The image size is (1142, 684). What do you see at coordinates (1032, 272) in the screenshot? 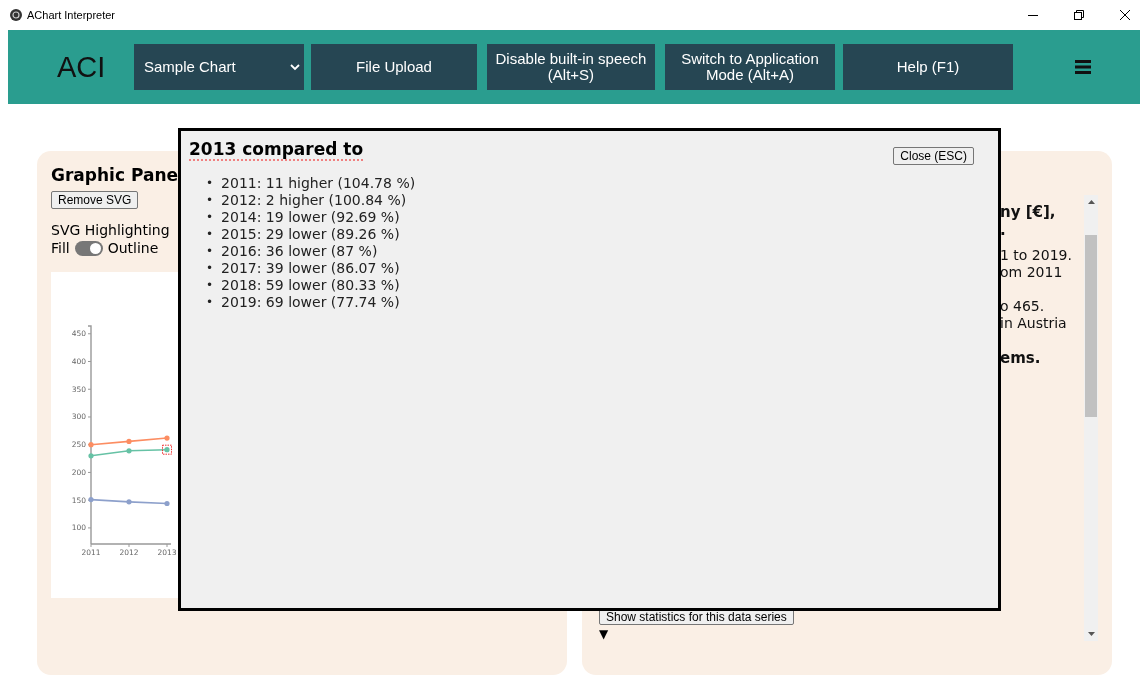
I see `description-text: om 2011` at bounding box center [1032, 272].